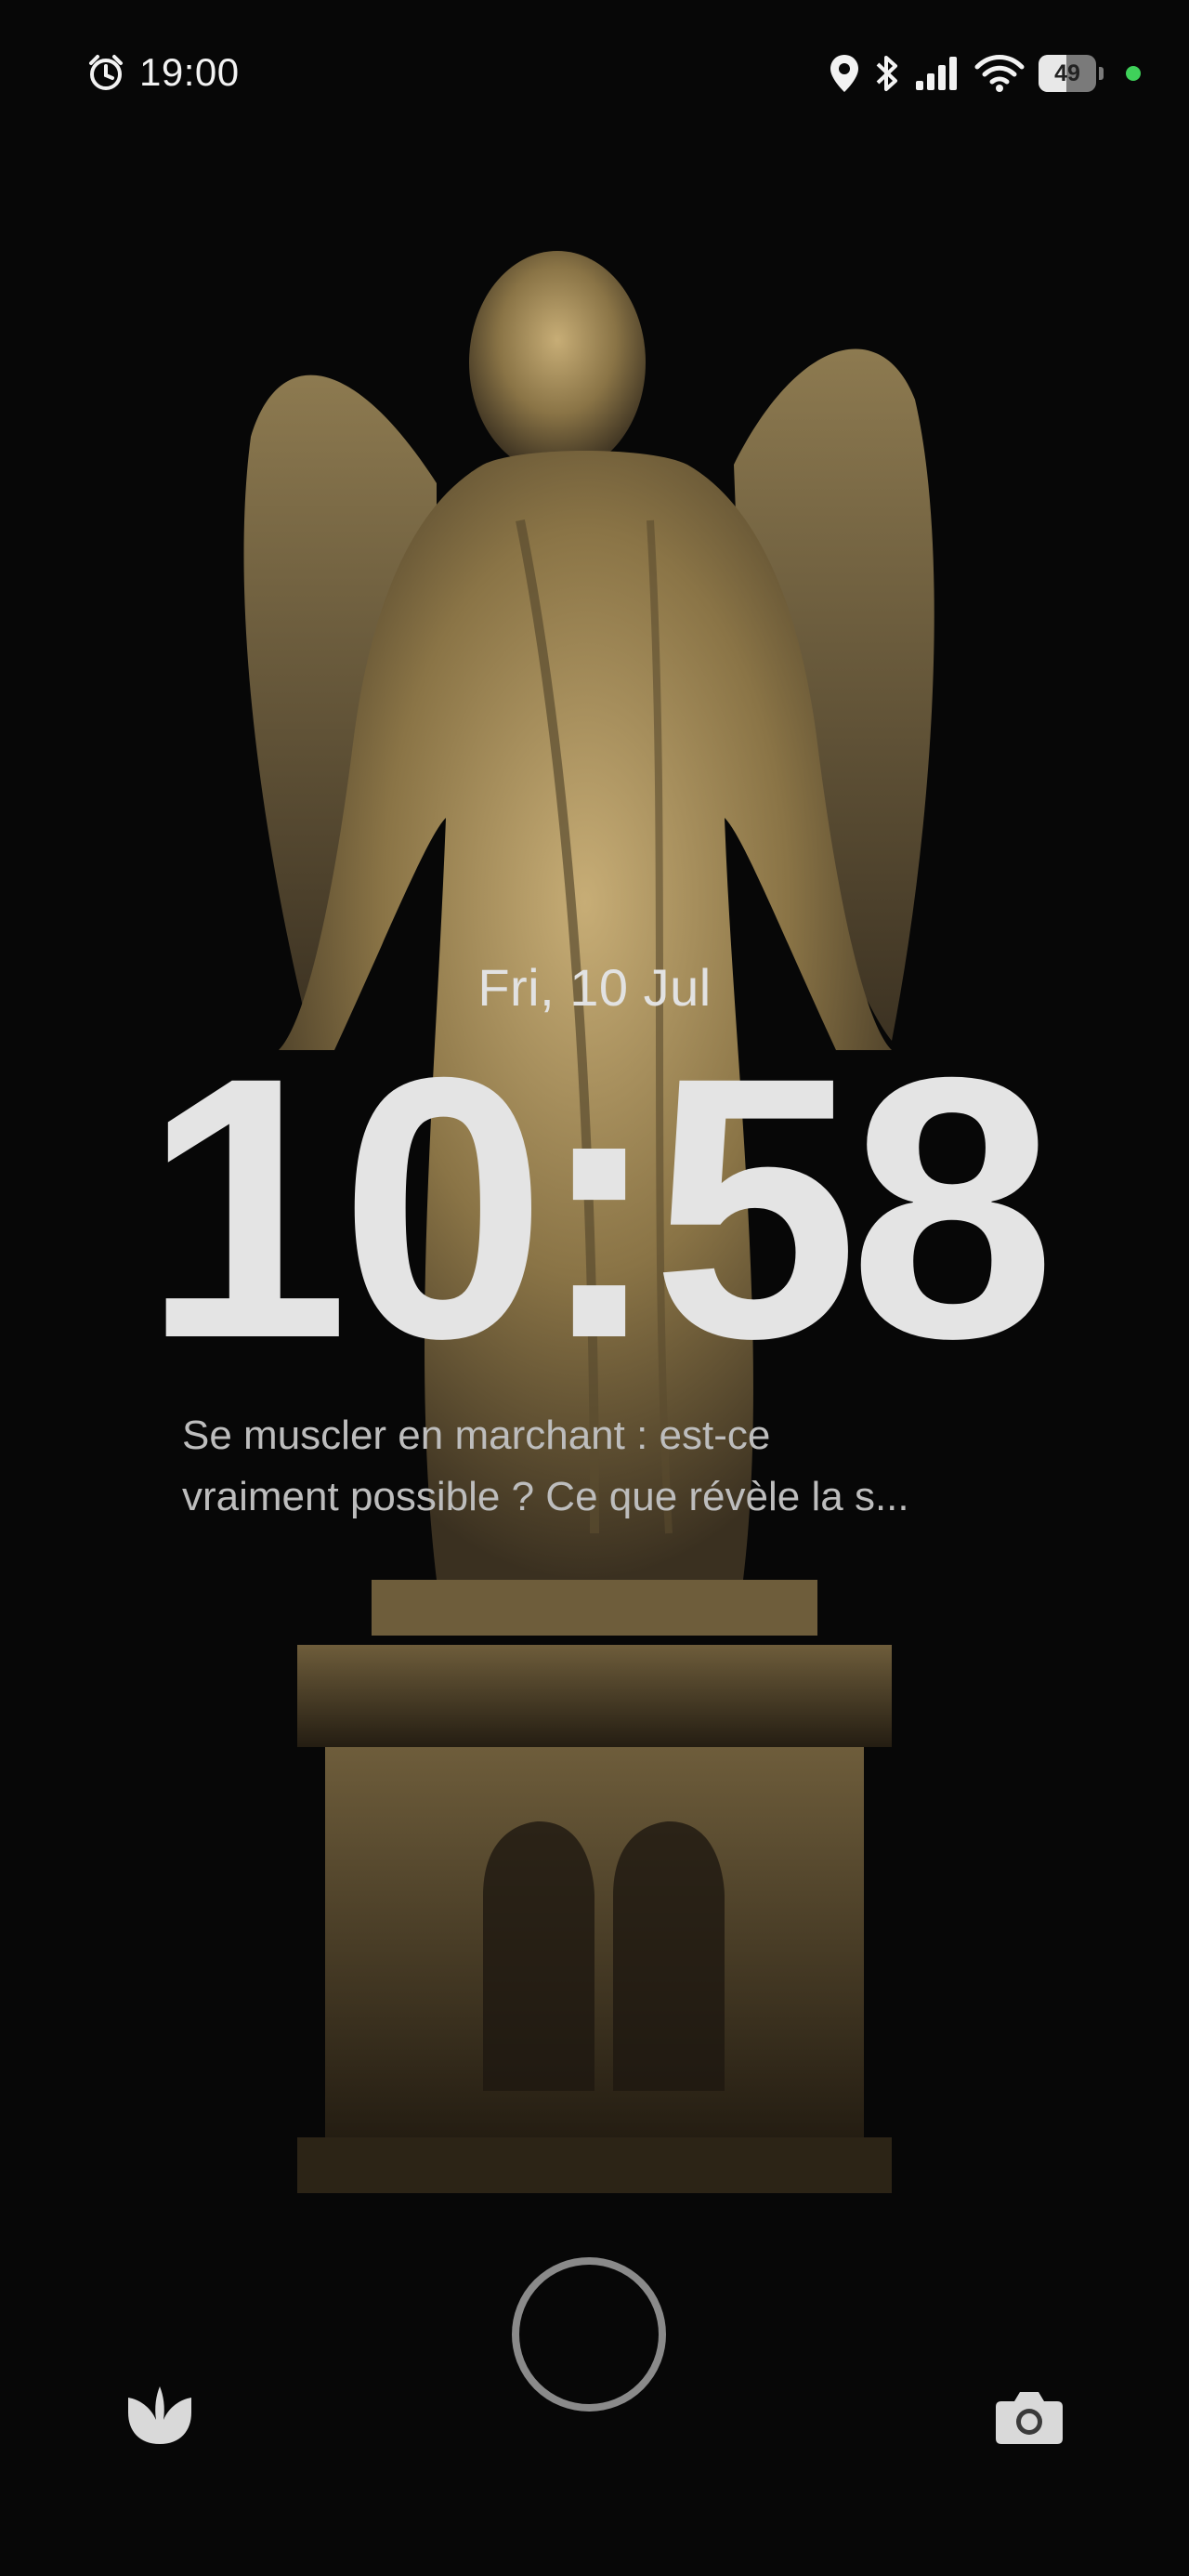 The image size is (1189, 2576). Describe the element at coordinates (1029, 2416) in the screenshot. I see `camera-icon` at that location.